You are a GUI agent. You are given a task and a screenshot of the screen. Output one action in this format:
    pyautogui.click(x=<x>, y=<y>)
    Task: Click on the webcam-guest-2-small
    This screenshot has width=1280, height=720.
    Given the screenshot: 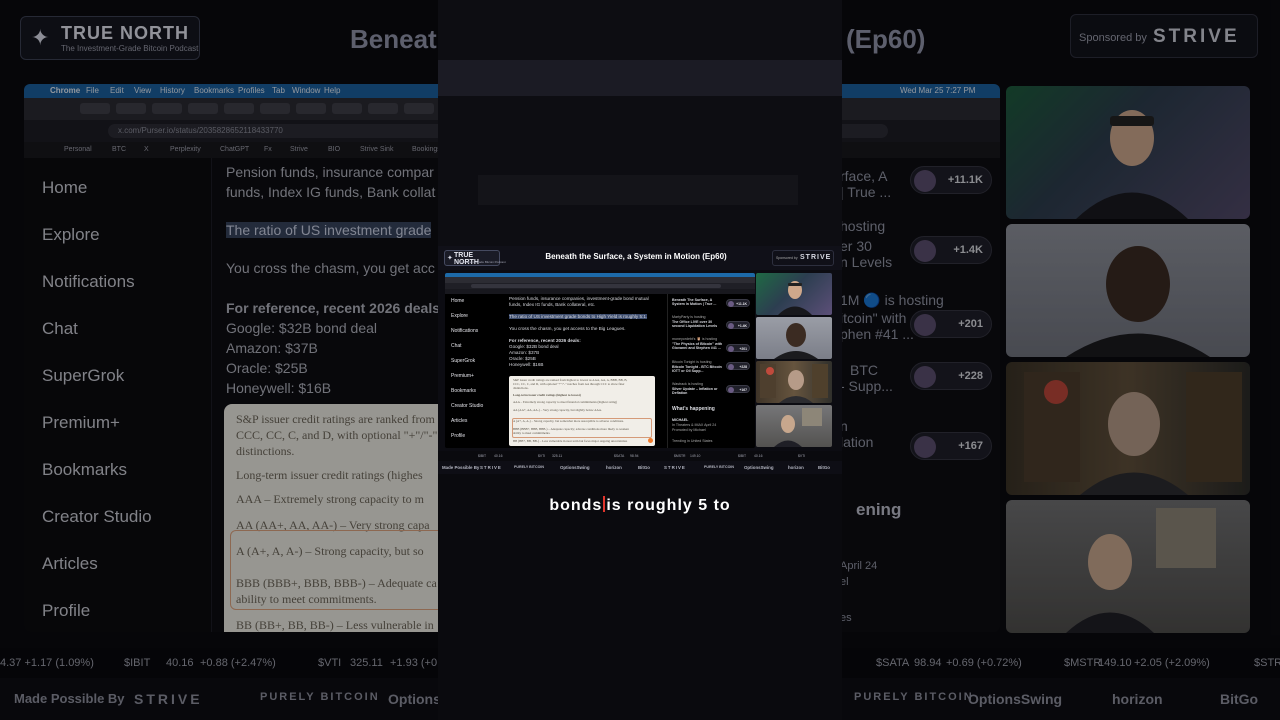 What is the action you would take?
    pyautogui.click(x=794, y=382)
    